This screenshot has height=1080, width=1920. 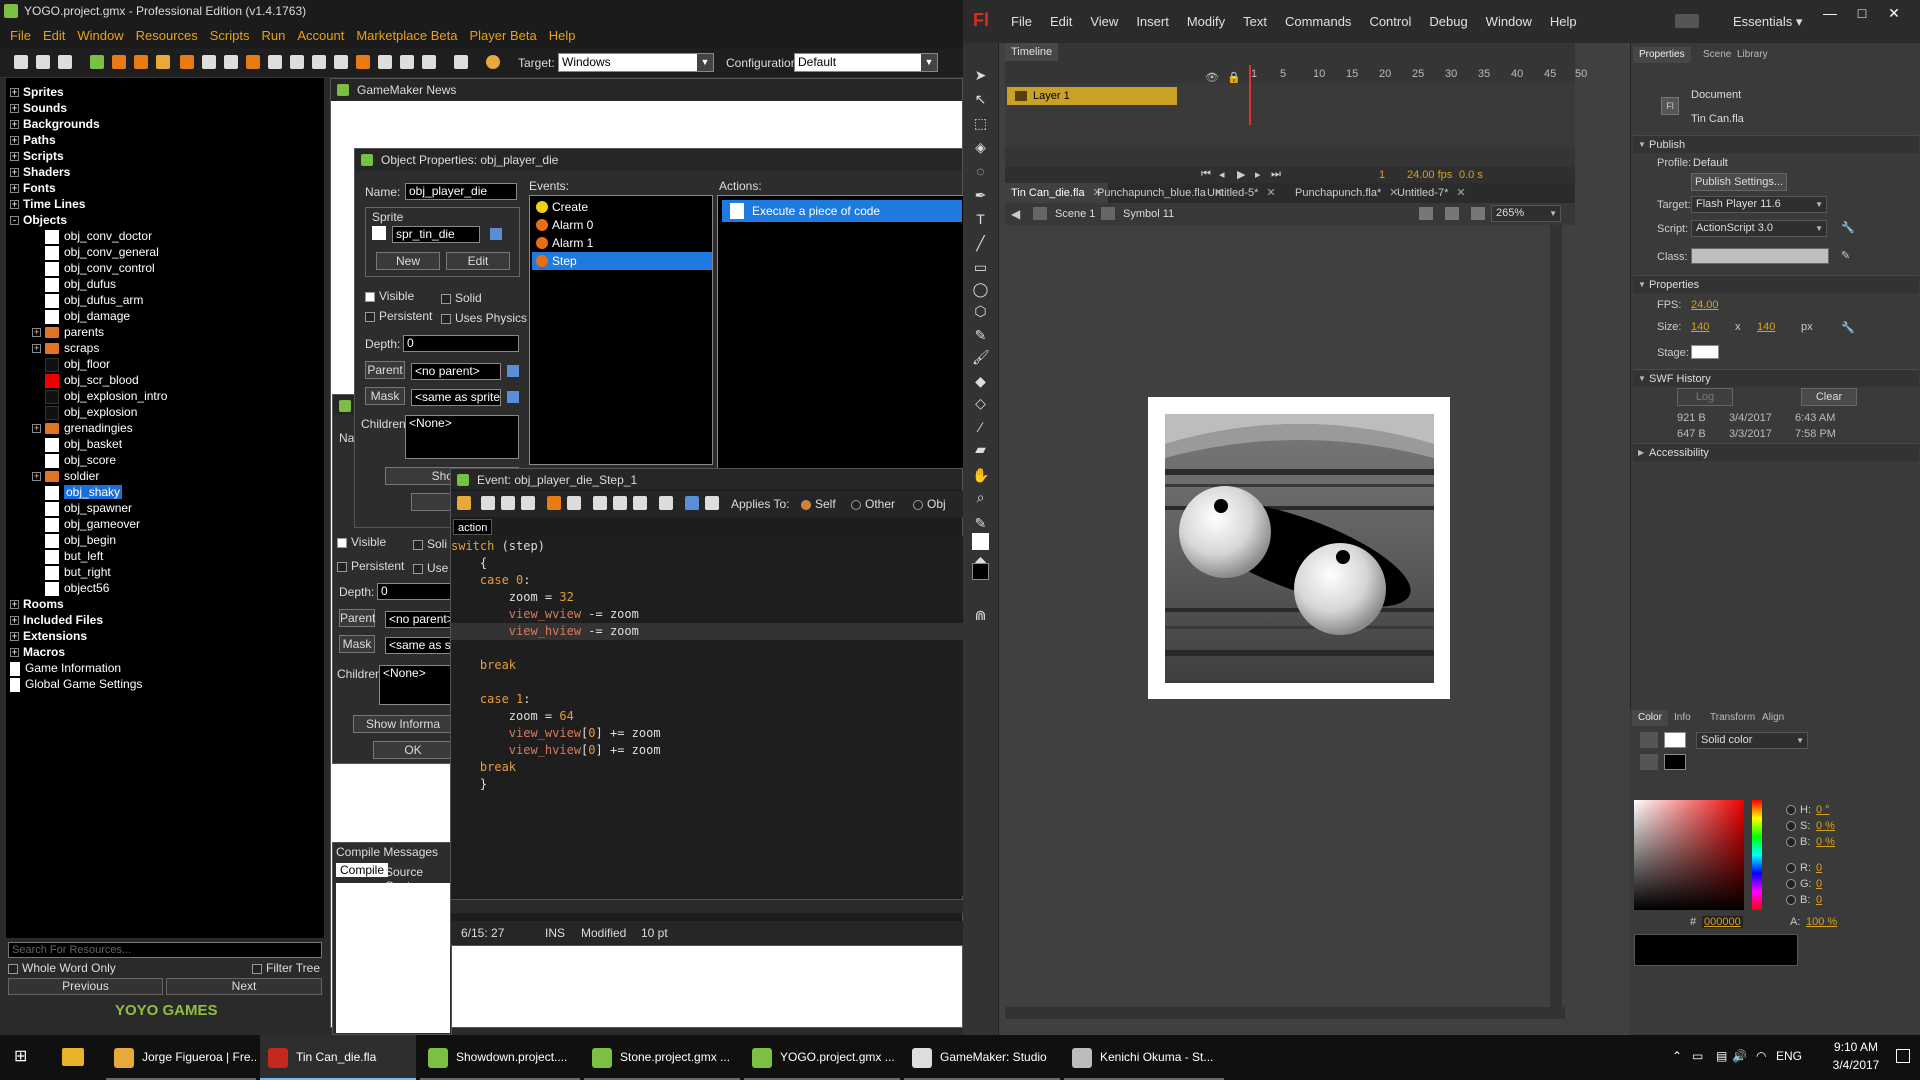 I want to click on tab-compile: Compile, so click(x=362, y=870).